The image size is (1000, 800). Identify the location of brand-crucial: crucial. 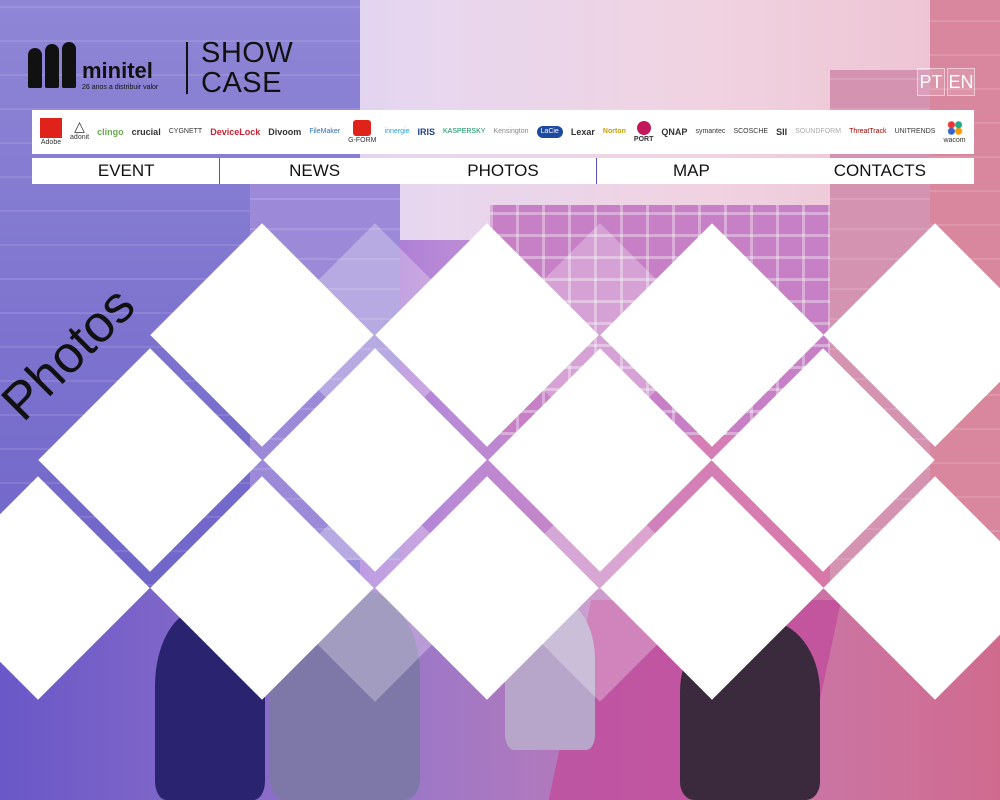
(146, 132).